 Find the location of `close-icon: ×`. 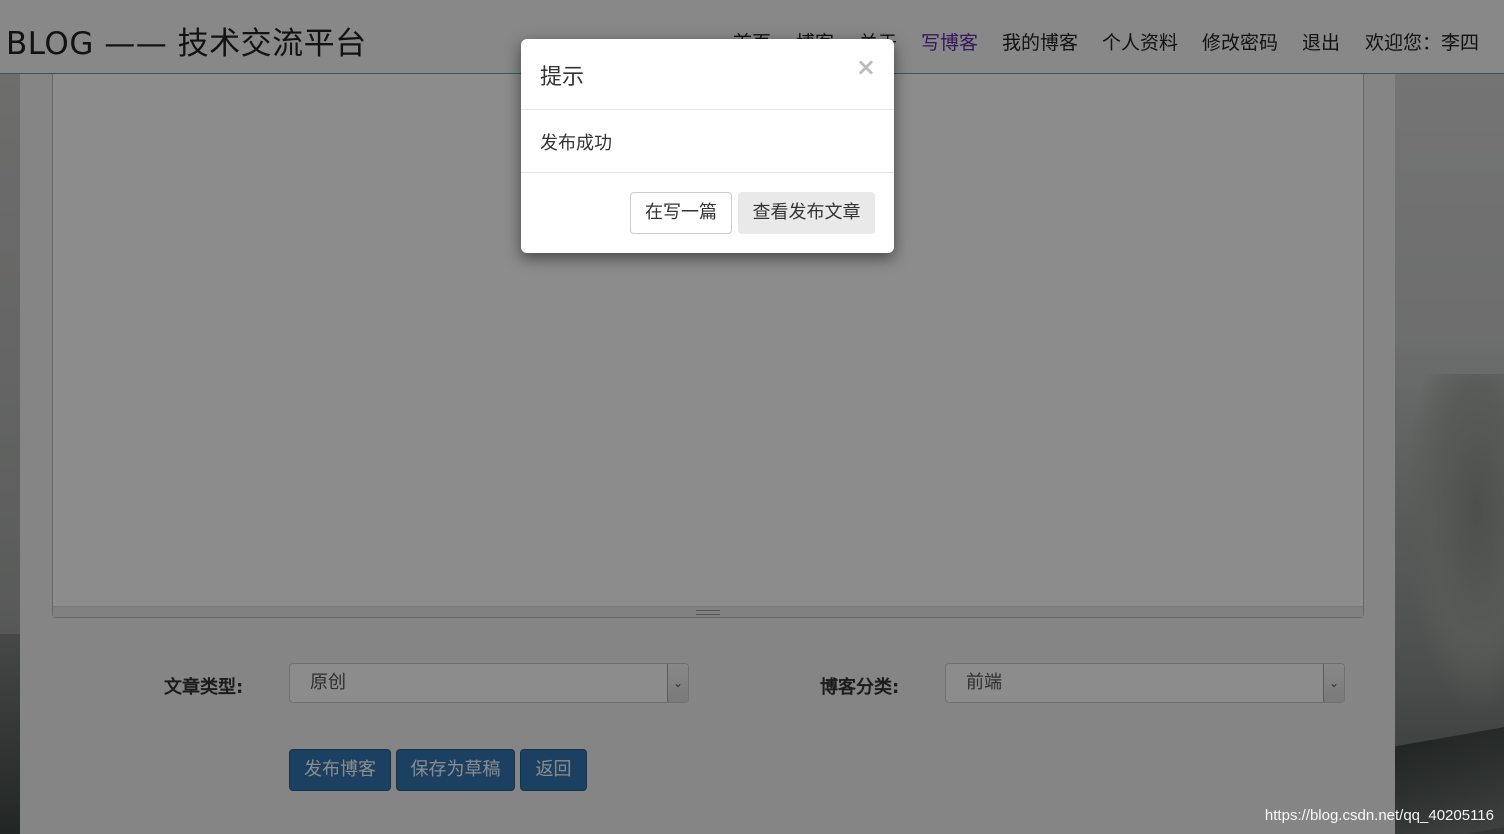

close-icon: × is located at coordinates (866, 67).